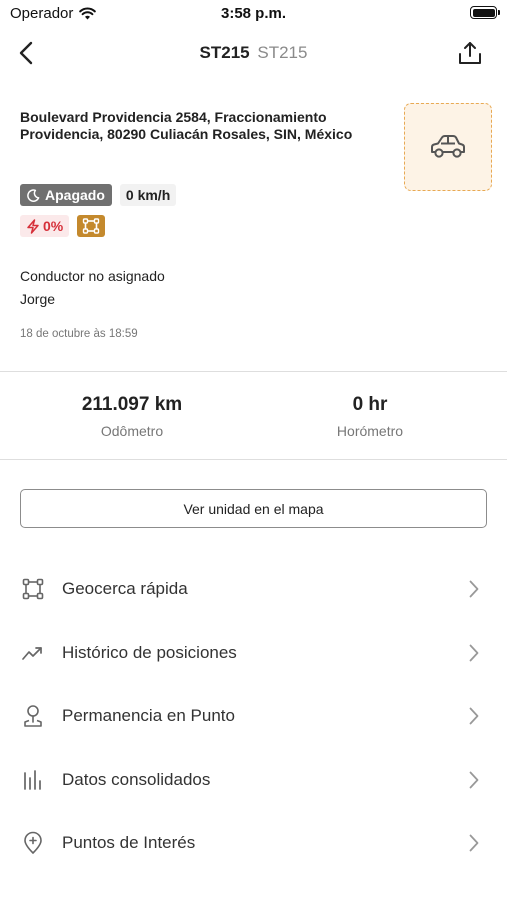 Image resolution: width=507 pixels, height=900 pixels. Describe the element at coordinates (282, 52) in the screenshot. I see `unit-subtitle: ST215` at that location.